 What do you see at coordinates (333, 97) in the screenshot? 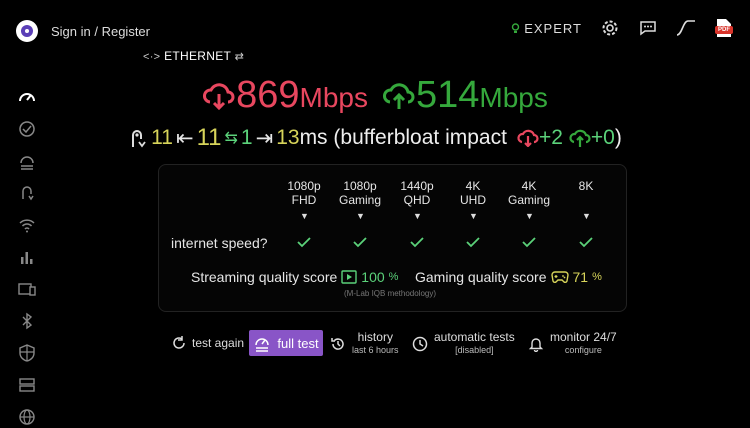
I see `download-unit: Mbps` at bounding box center [333, 97].